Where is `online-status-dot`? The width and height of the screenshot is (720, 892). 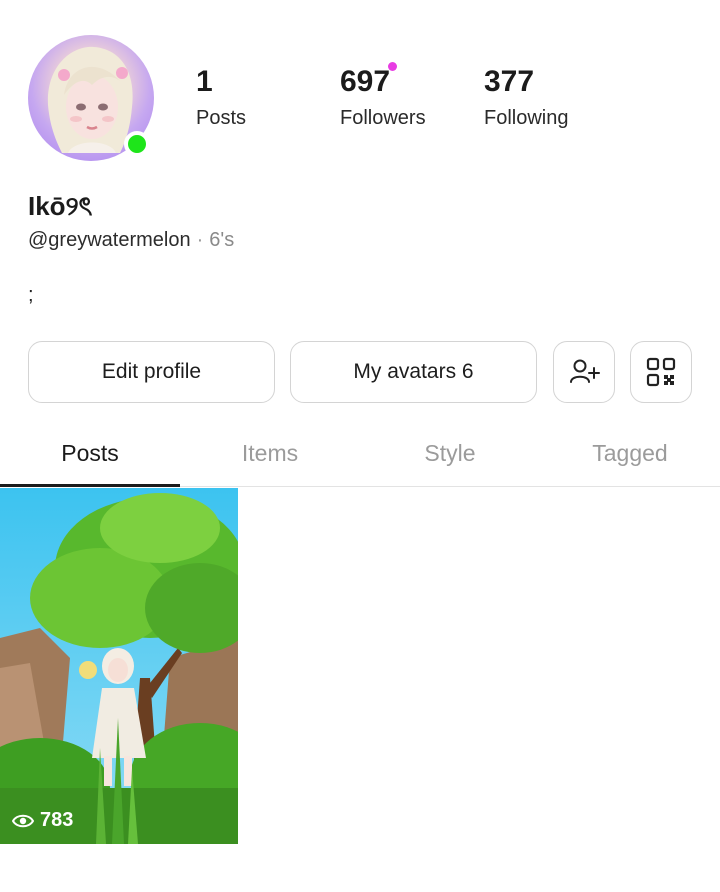 online-status-dot is located at coordinates (137, 144).